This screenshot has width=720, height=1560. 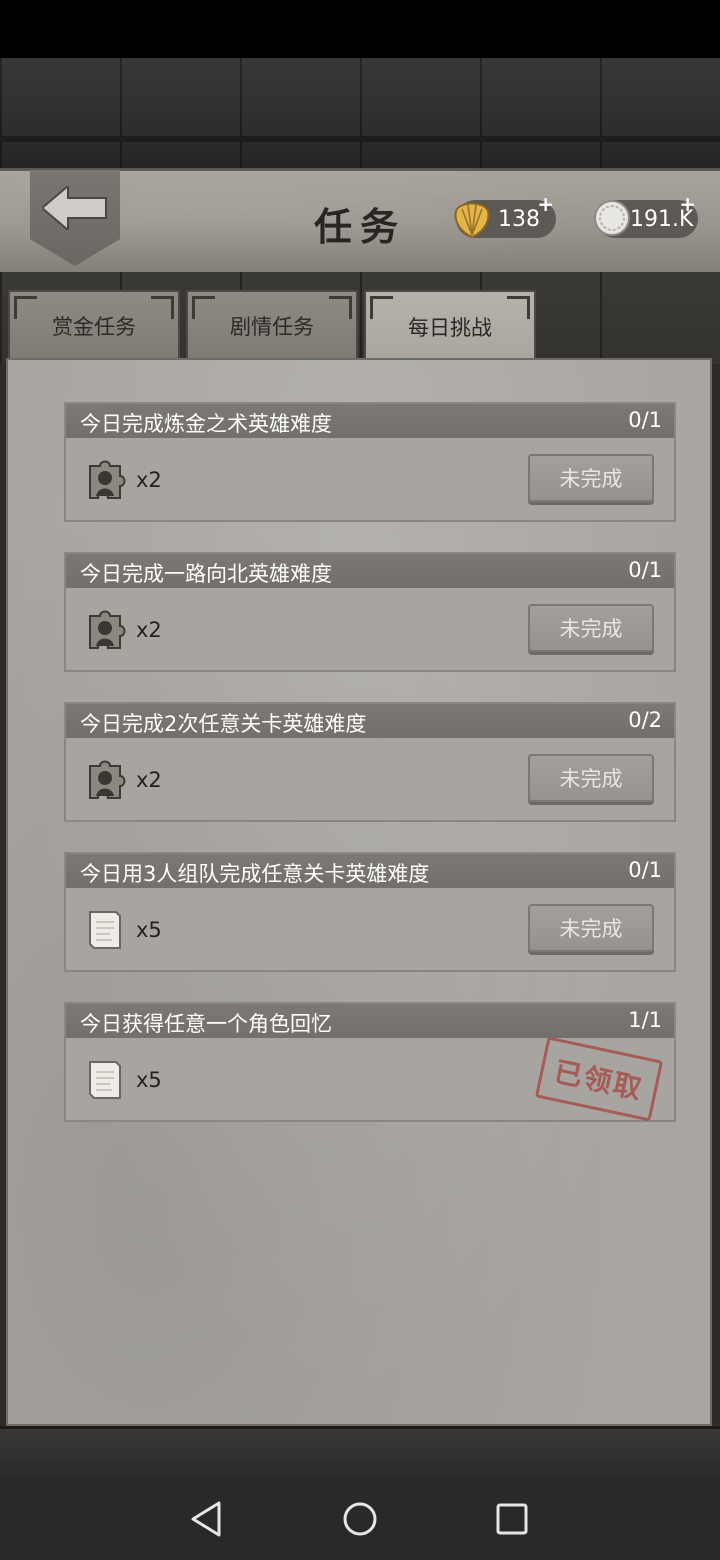 I want to click on task-header: 今日完成2次任意关卡英雄难度 0/2, so click(x=370, y=721).